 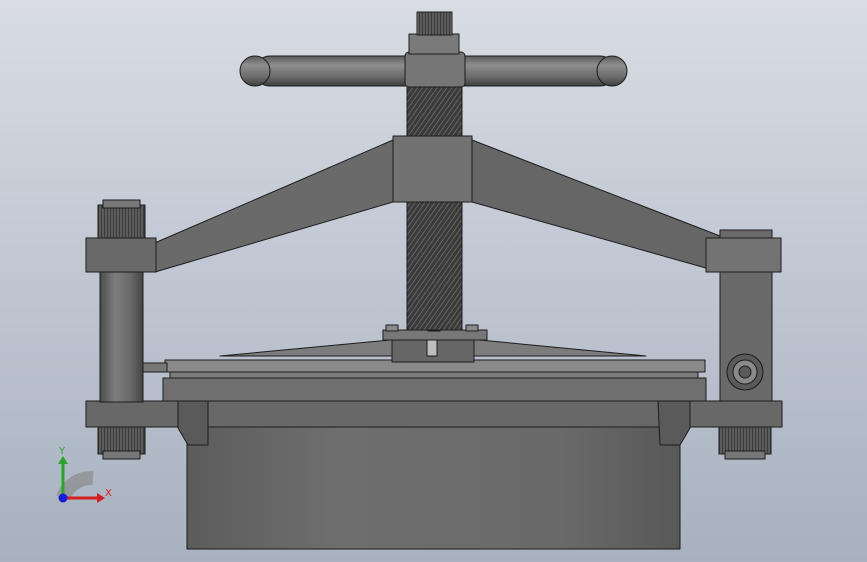 What do you see at coordinates (435, 343) in the screenshot?
I see `screw-hub` at bounding box center [435, 343].